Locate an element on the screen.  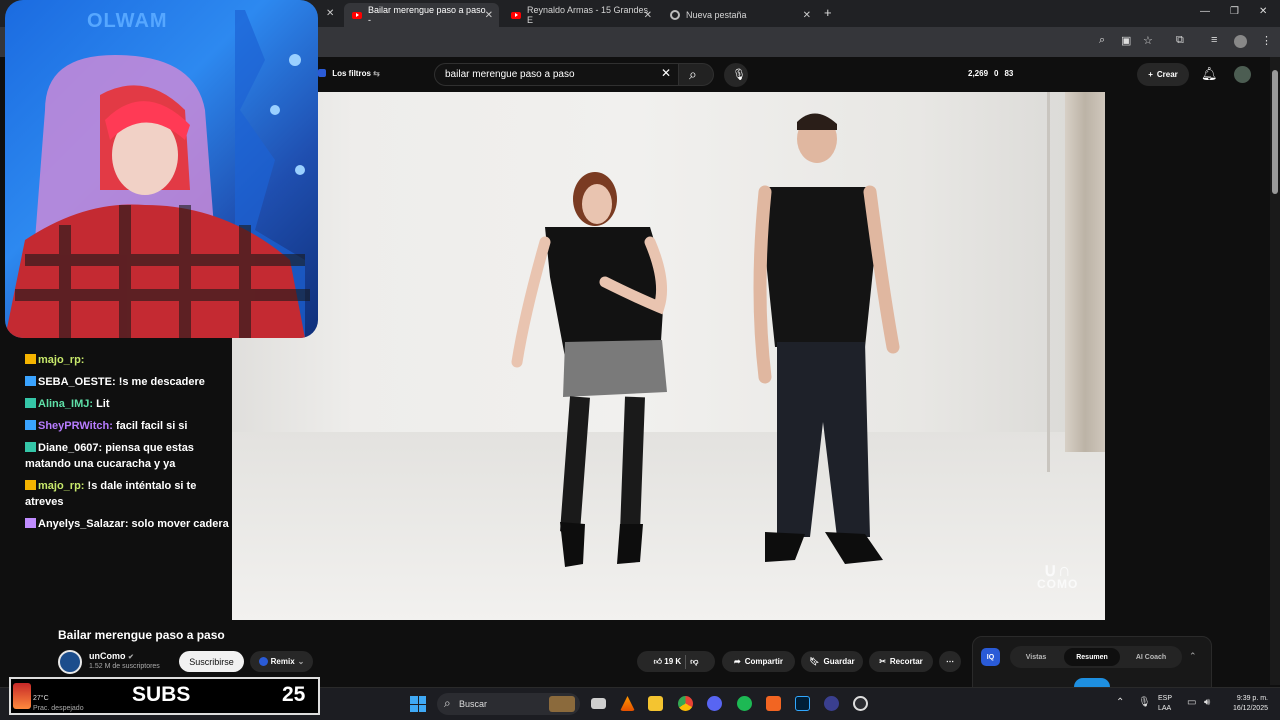
cast-icon: ▣ is located at coordinates (1126, 40).